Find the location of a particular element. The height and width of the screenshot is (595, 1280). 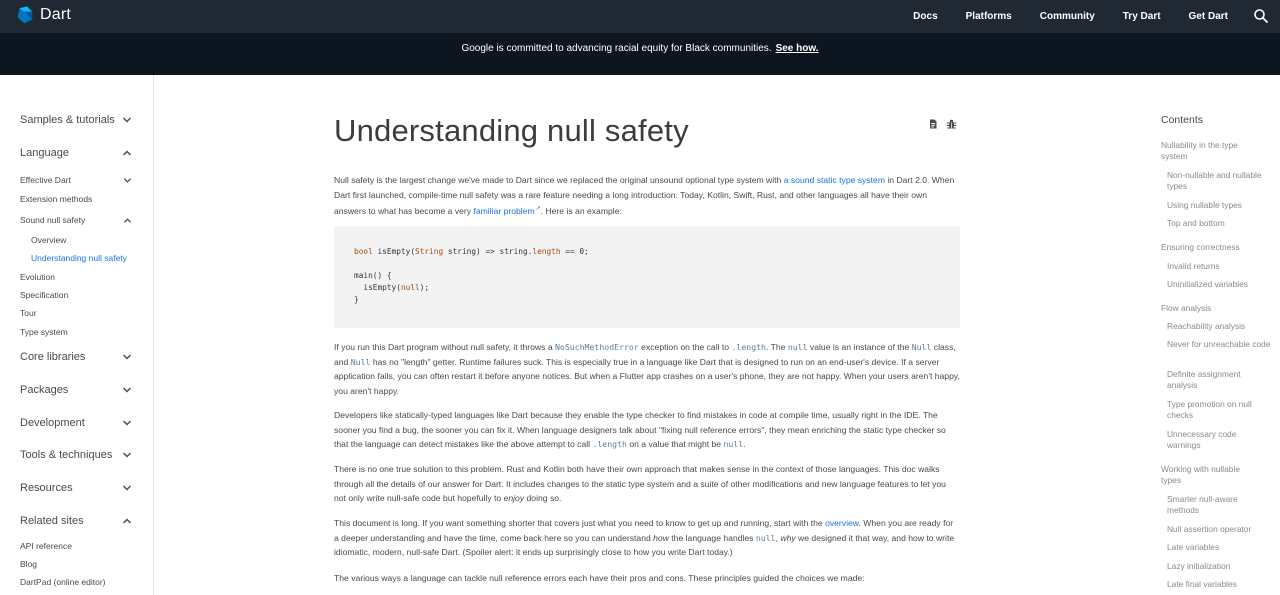

sidebar-section-development: Development is located at coordinates (76, 423).